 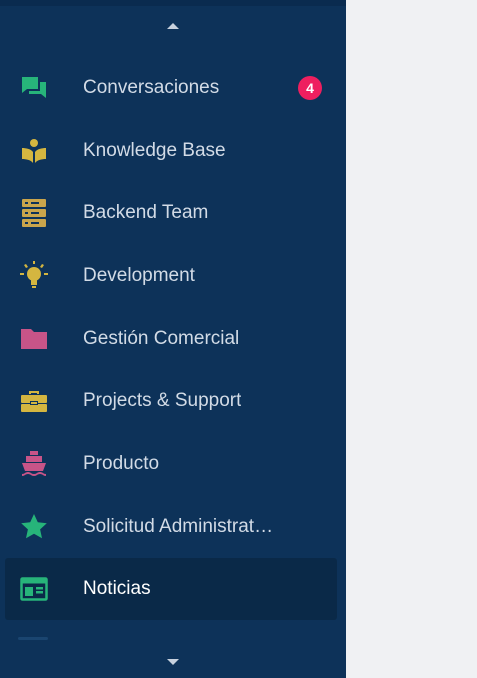 What do you see at coordinates (34, 589) in the screenshot?
I see `newspaper-icon` at bounding box center [34, 589].